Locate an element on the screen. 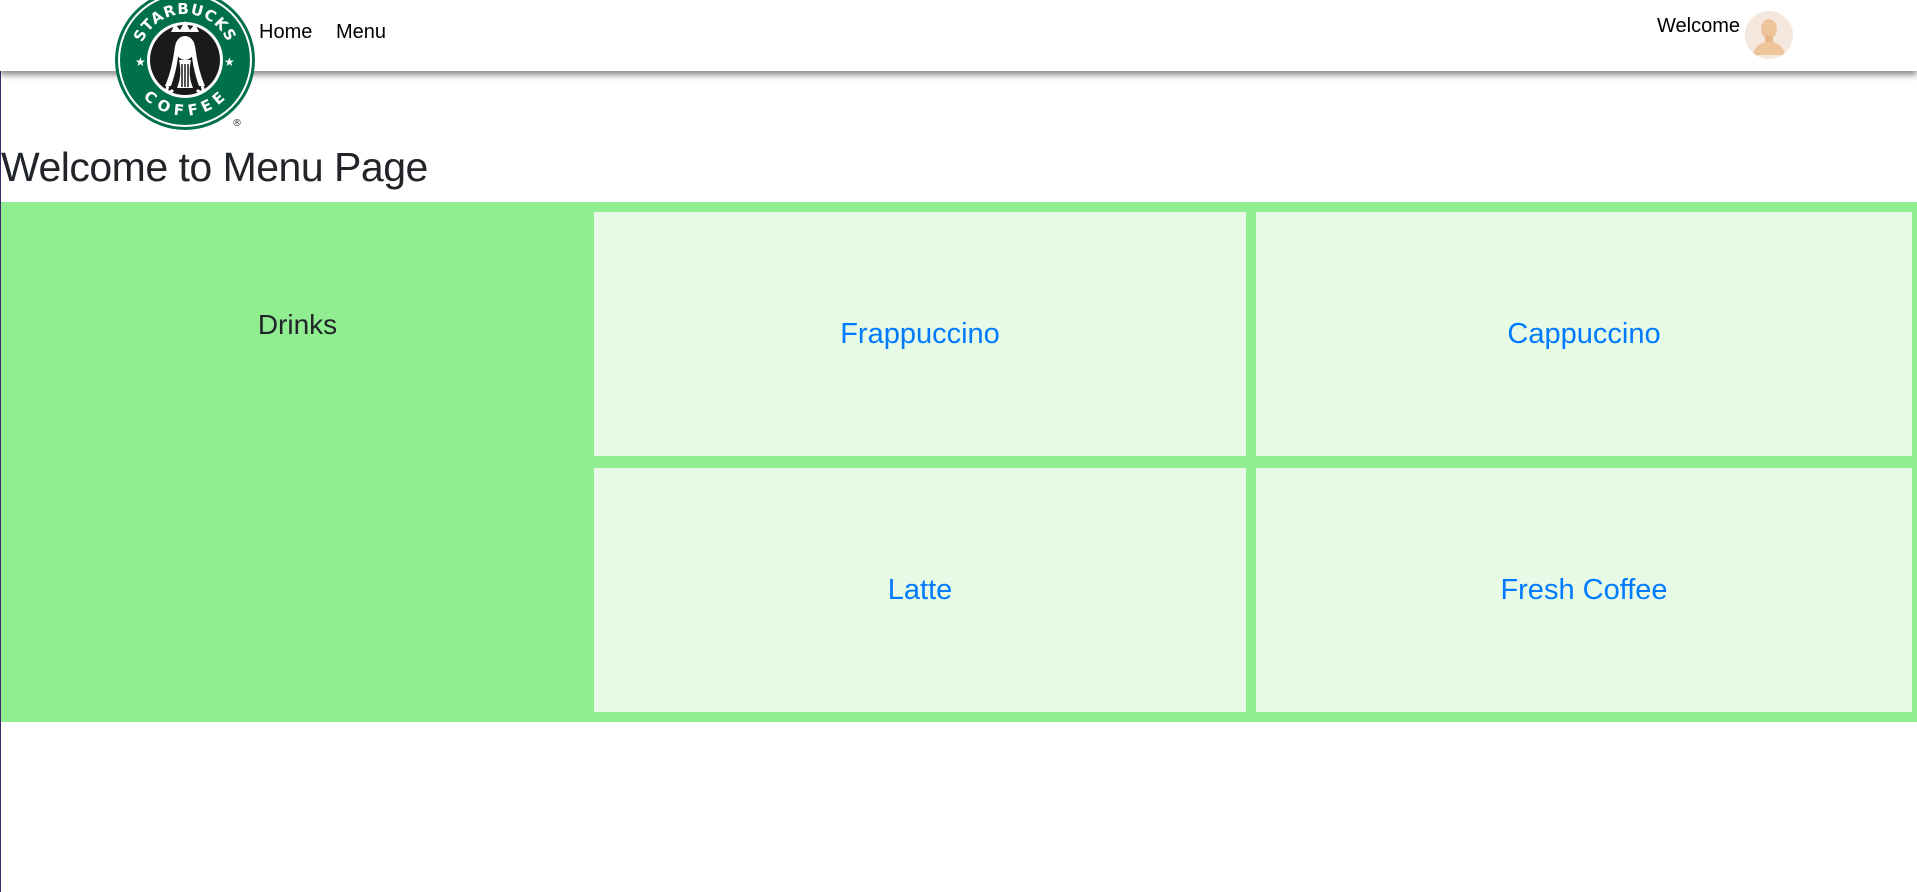 This screenshot has width=1917, height=892. top-navbar: Home Menu Welcome is located at coordinates (958, 35).